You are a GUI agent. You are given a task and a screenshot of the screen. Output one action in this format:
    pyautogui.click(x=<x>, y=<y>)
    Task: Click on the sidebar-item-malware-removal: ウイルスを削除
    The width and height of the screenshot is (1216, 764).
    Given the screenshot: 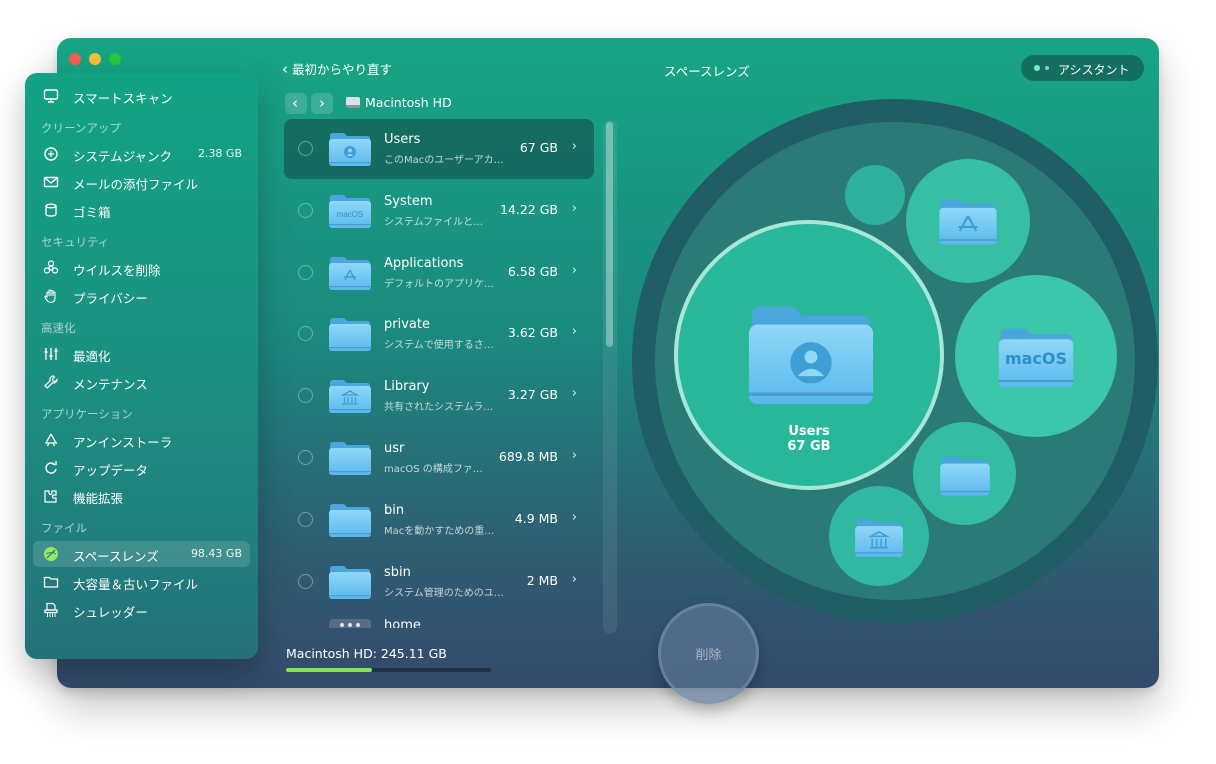 What is the action you would take?
    pyautogui.click(x=141, y=268)
    